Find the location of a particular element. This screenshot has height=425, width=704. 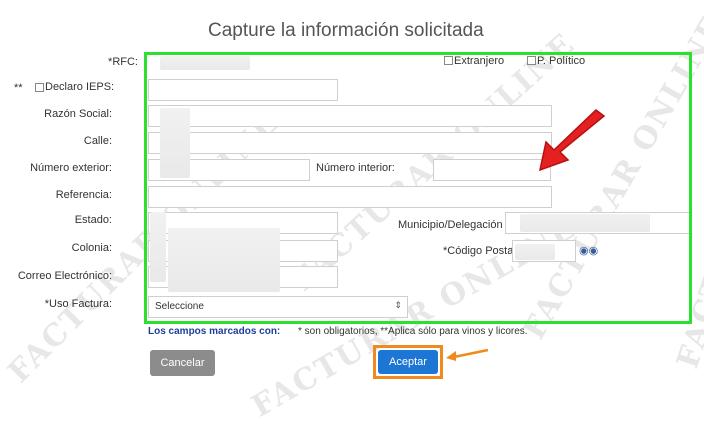

label-rfc: *RFC: is located at coordinates (123, 62).